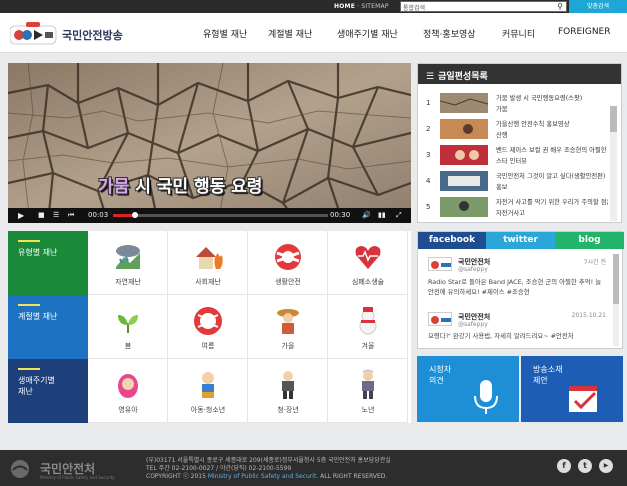 Image resolution: width=627 pixels, height=486 pixels. Describe the element at coordinates (513, 103) in the screenshot. I see `schedule-item: 1 가뭄 발생 시 국민행동요령(스팟) 가뭄` at that location.